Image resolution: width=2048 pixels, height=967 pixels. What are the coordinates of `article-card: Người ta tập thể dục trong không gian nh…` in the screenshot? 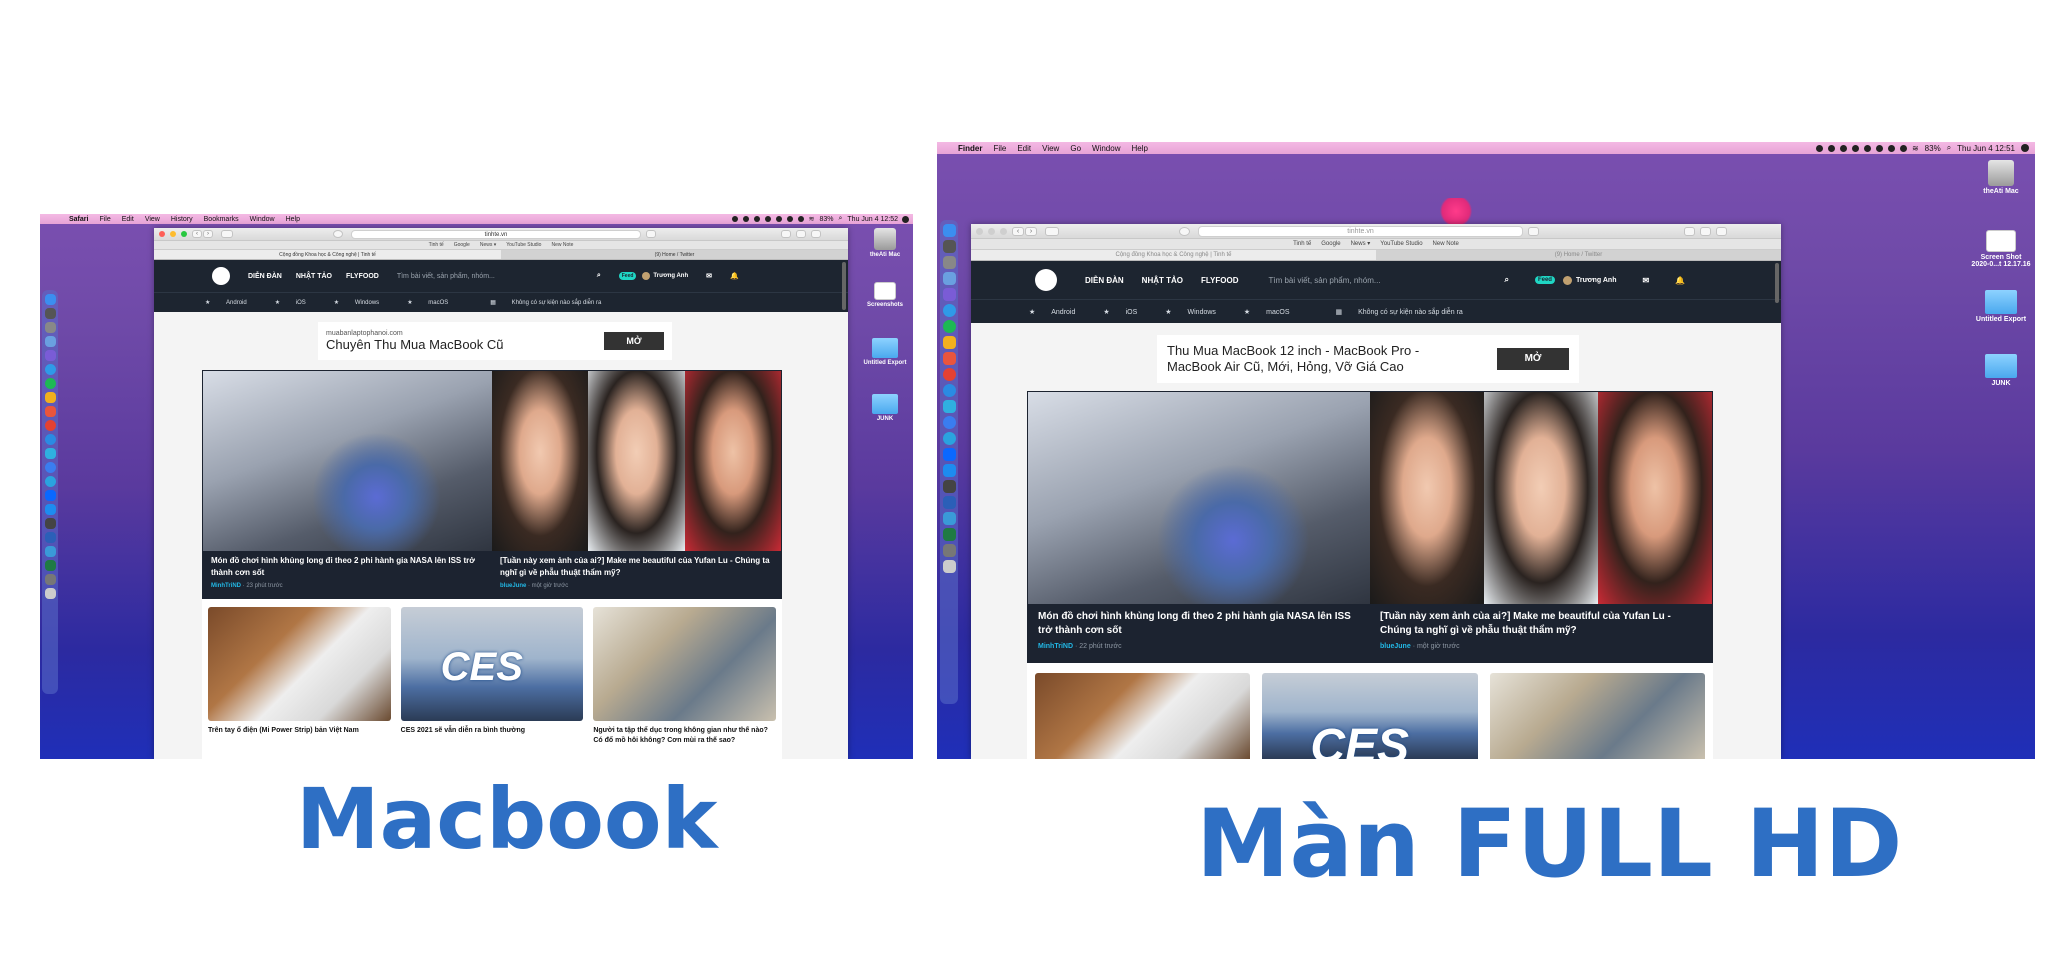 It's located at (685, 676).